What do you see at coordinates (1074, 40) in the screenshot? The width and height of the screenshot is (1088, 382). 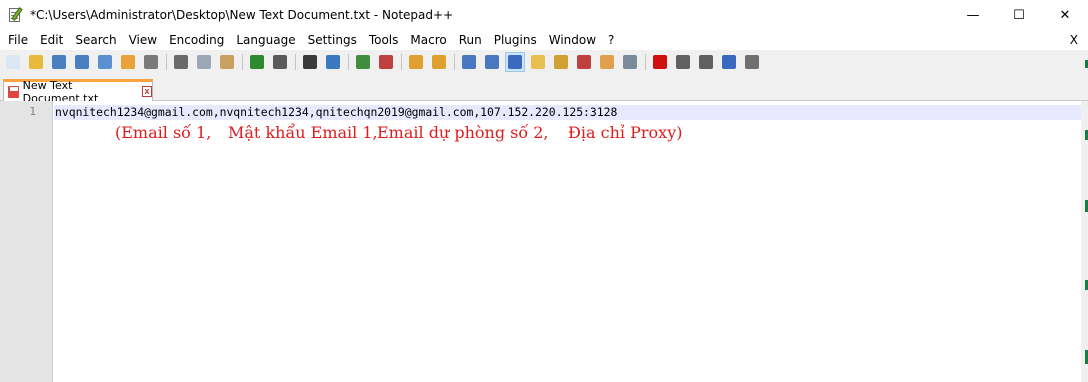 I see `close-document-button: X` at bounding box center [1074, 40].